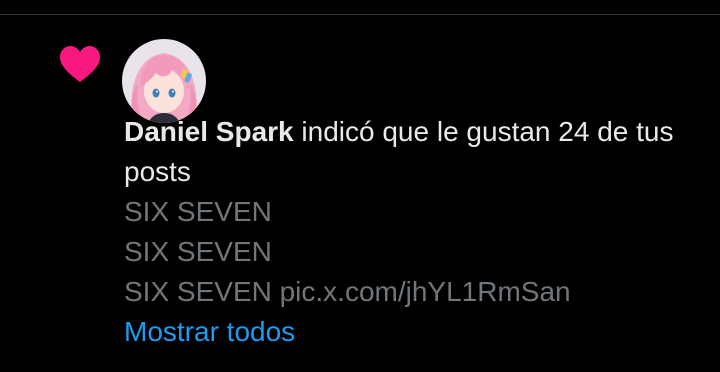  What do you see at coordinates (209, 131) in the screenshot?
I see `user-name-link: Daniel Spark` at bounding box center [209, 131].